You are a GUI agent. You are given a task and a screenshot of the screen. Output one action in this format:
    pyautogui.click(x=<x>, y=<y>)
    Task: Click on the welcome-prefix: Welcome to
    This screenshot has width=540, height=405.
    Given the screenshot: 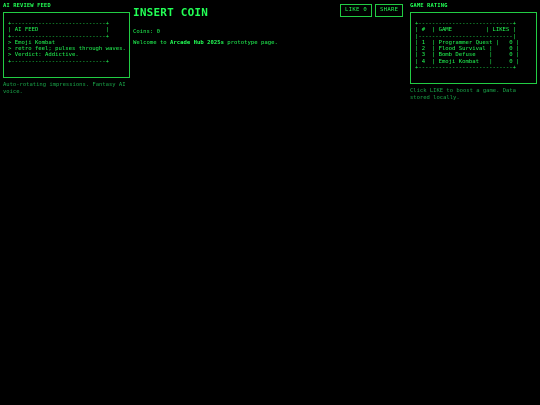 What is the action you would take?
    pyautogui.click(x=152, y=43)
    